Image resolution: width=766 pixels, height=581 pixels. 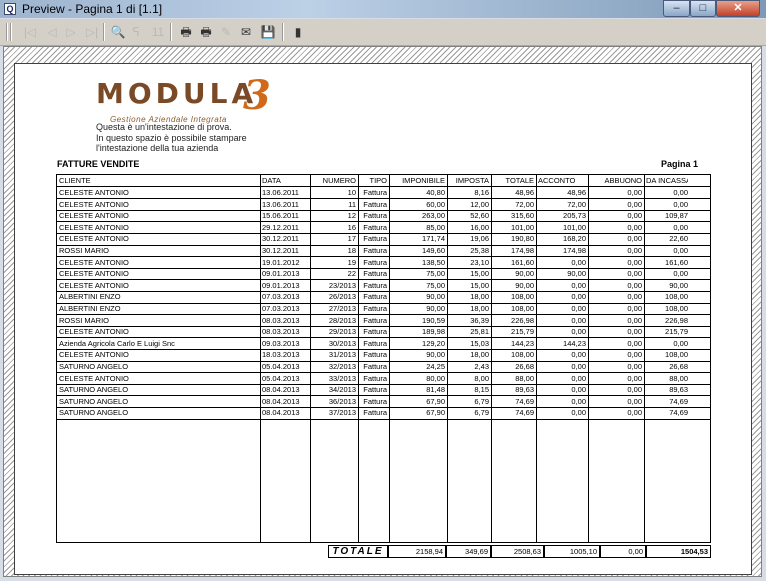 What do you see at coordinates (271, 180) in the screenshot?
I see `column-header-data: DATA` at bounding box center [271, 180].